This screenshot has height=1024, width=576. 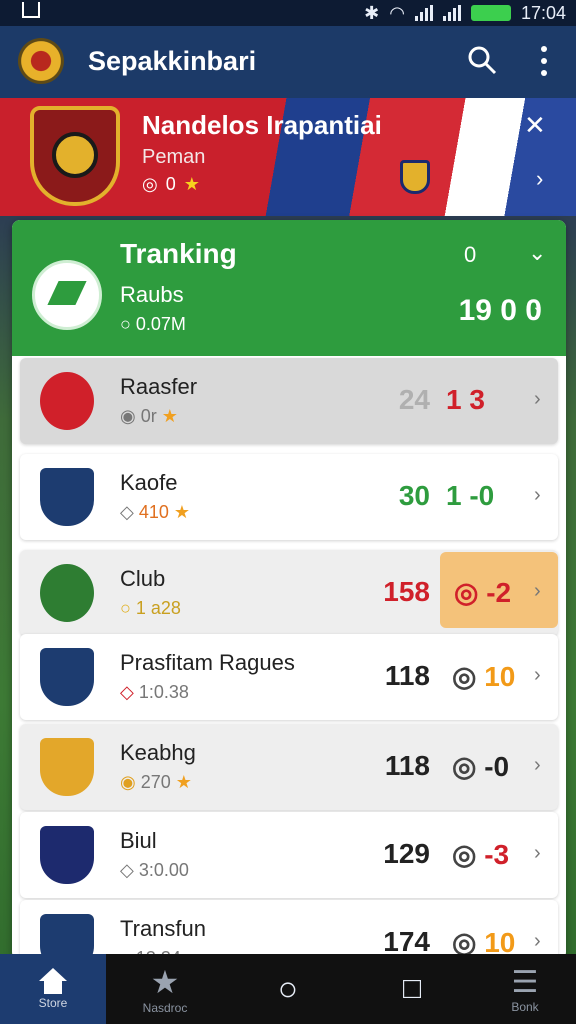 What do you see at coordinates (178, 253) in the screenshot?
I see `ranking-title: Tranking` at bounding box center [178, 253].